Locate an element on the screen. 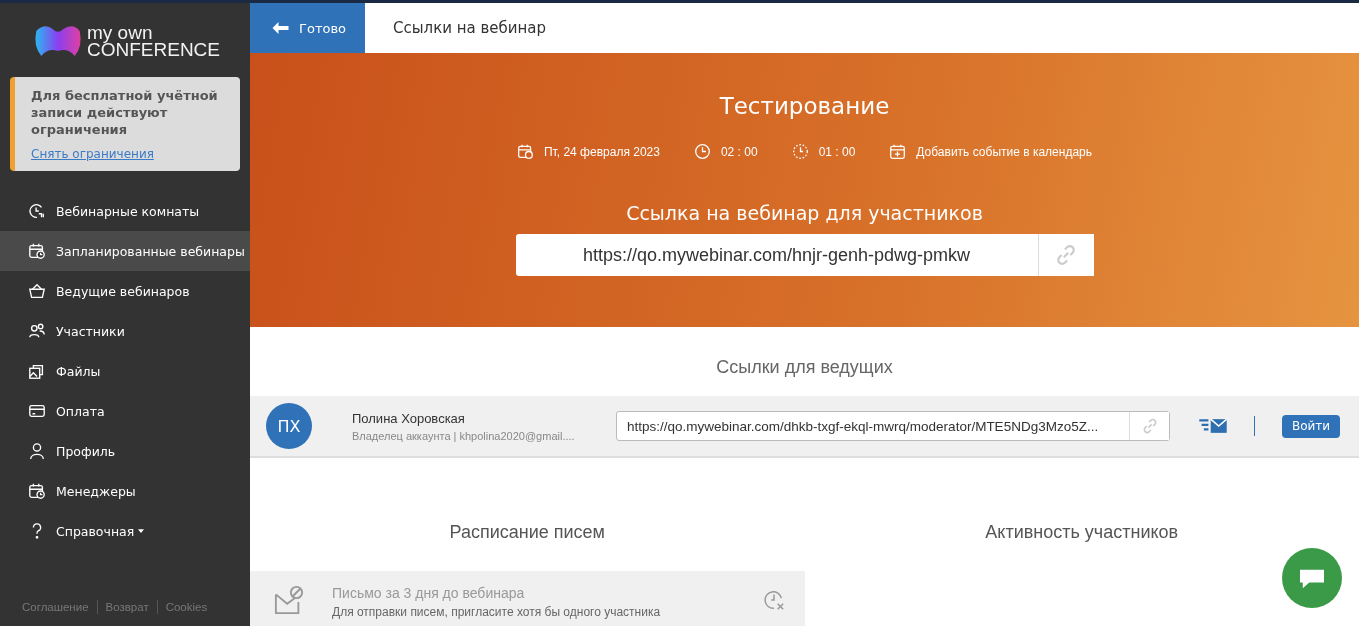  webinar-time: 02 : 00 is located at coordinates (739, 151).